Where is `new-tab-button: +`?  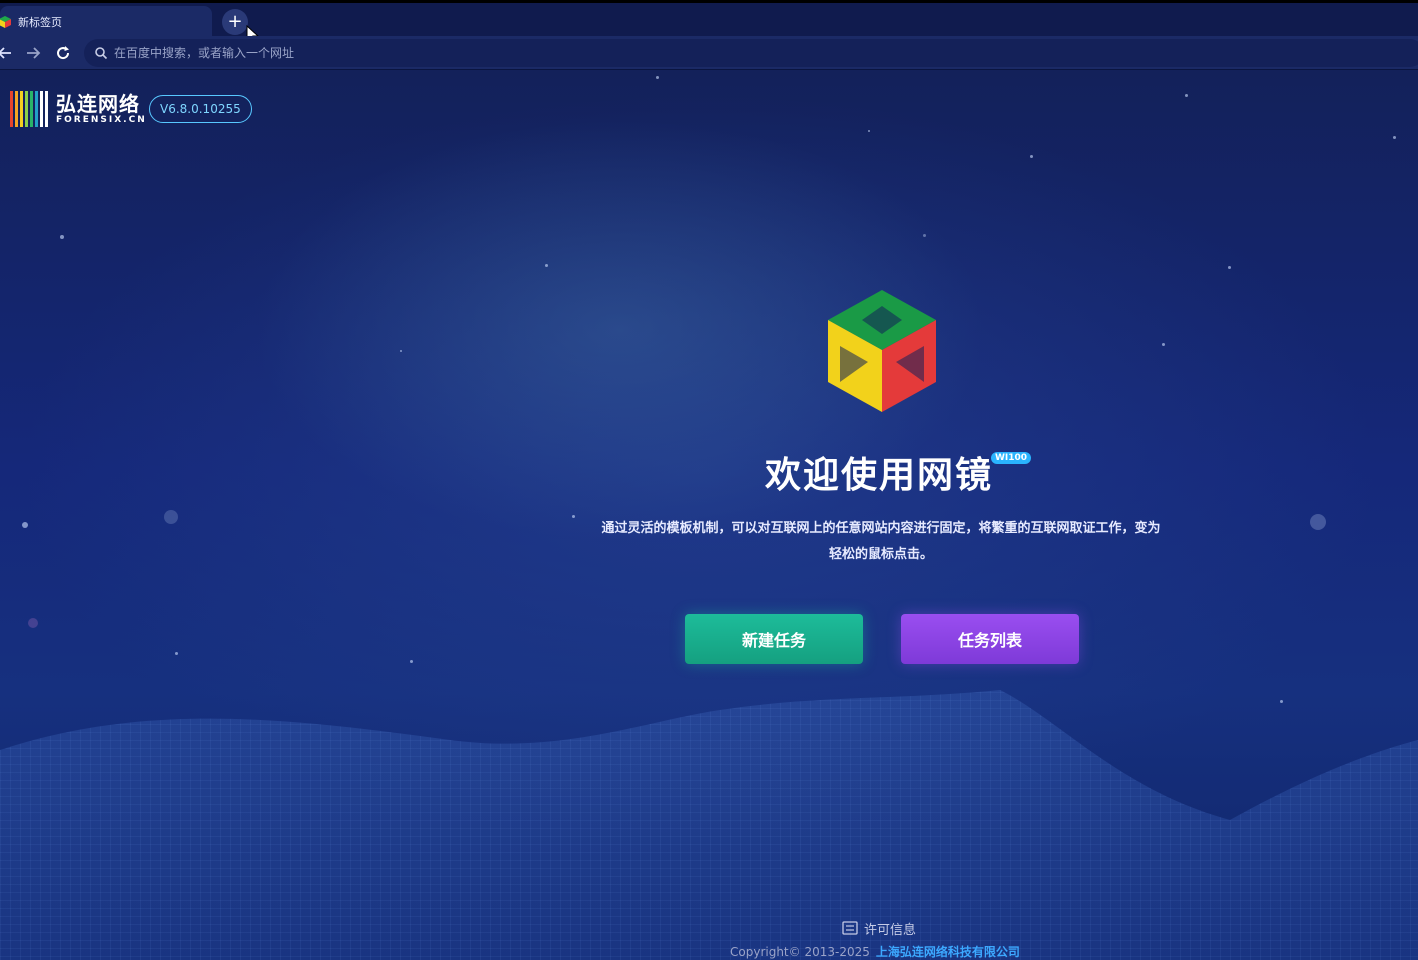 new-tab-button: + is located at coordinates (235, 22).